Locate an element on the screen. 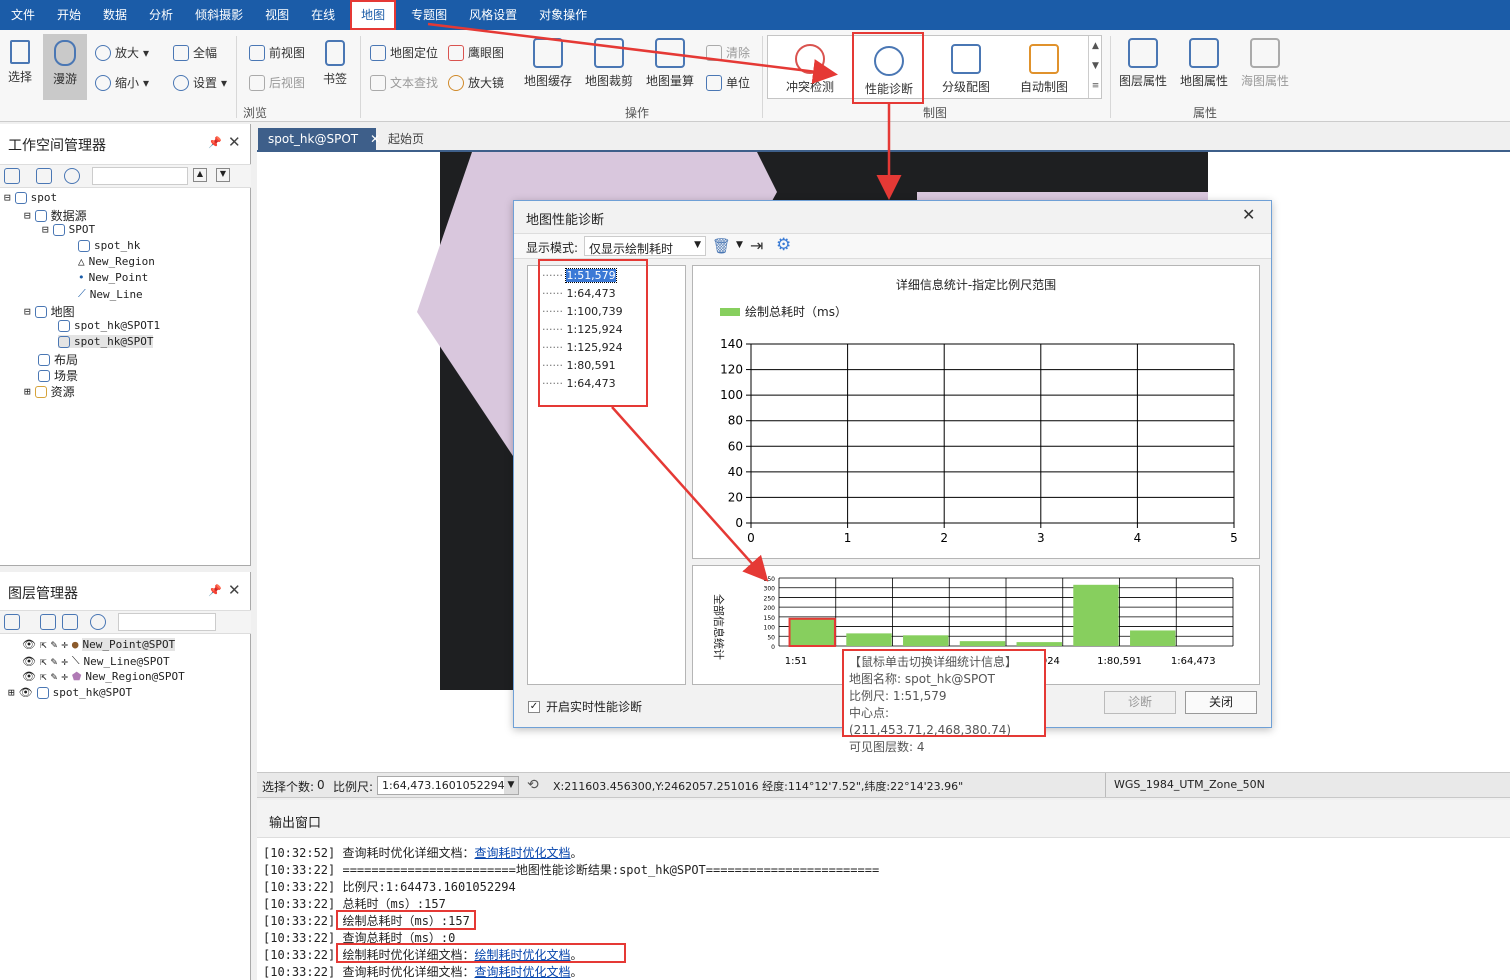 This screenshot has width=1510, height=980. tree-node-new-region: △ New_Region is located at coordinates (116, 261).